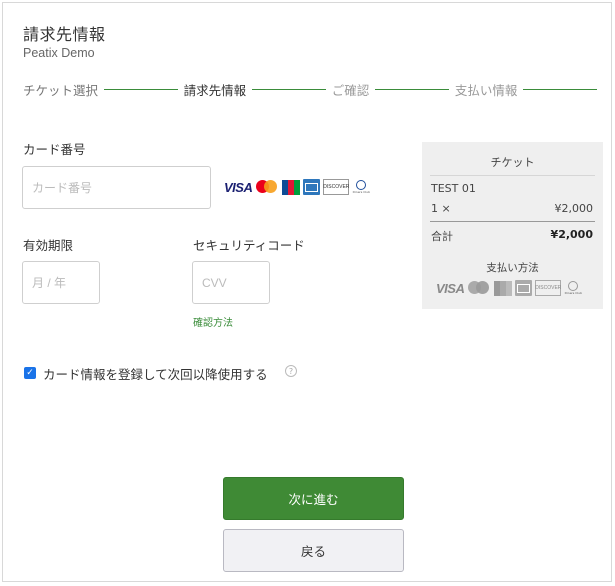 The height and width of the screenshot is (586, 615). I want to click on expiry-label: 有効期限, so click(48, 245).